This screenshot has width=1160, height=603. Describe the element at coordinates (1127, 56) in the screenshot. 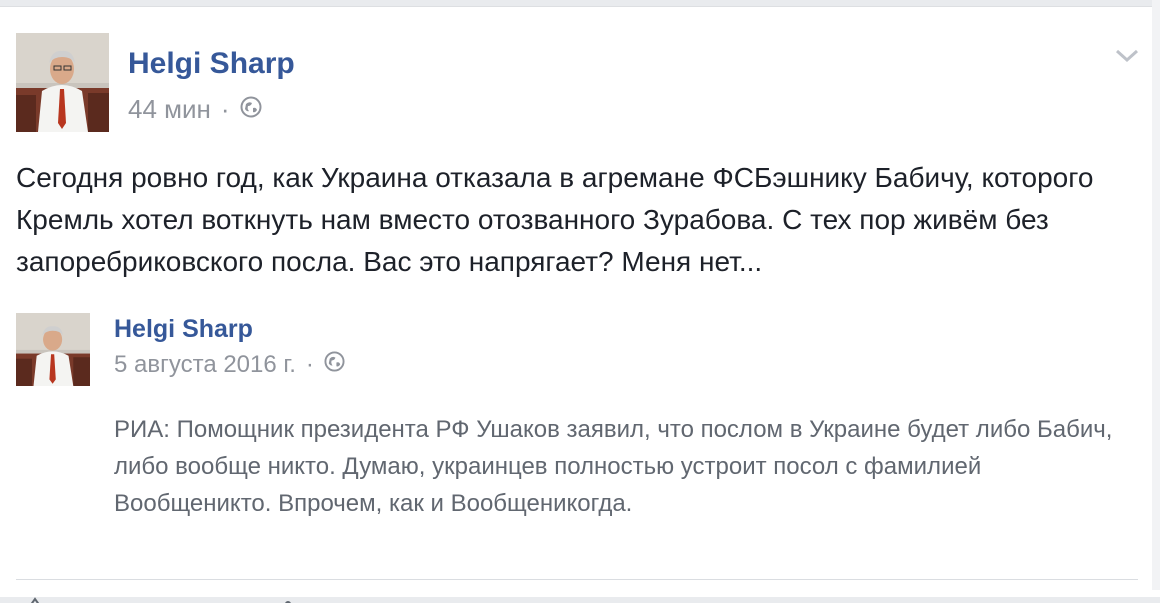

I see `chevron-down-icon` at that location.